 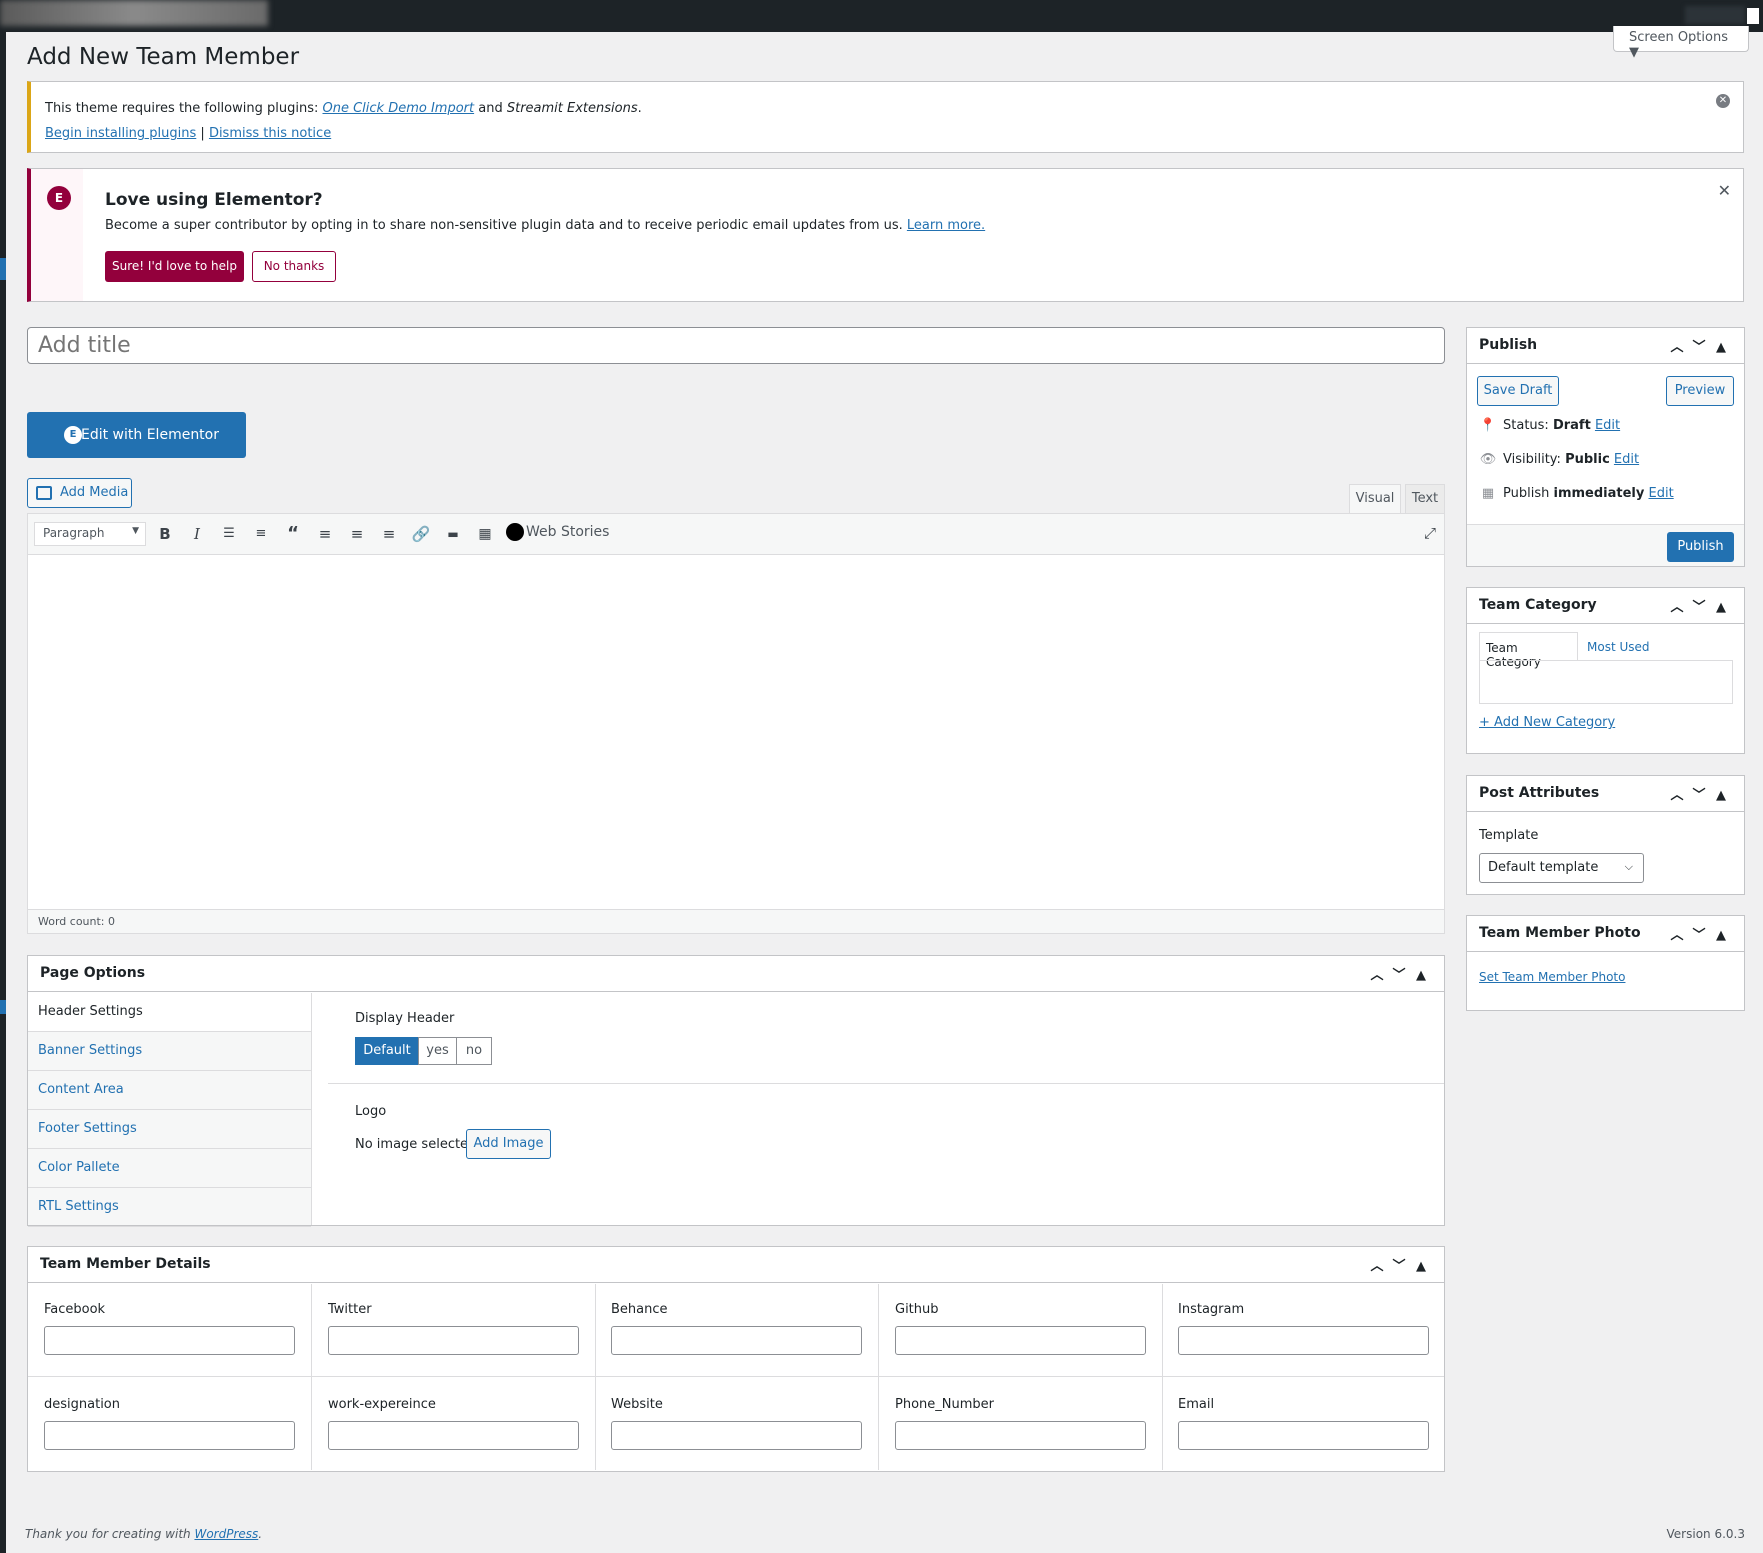 I want to click on blurred-site-name, so click(x=134, y=13).